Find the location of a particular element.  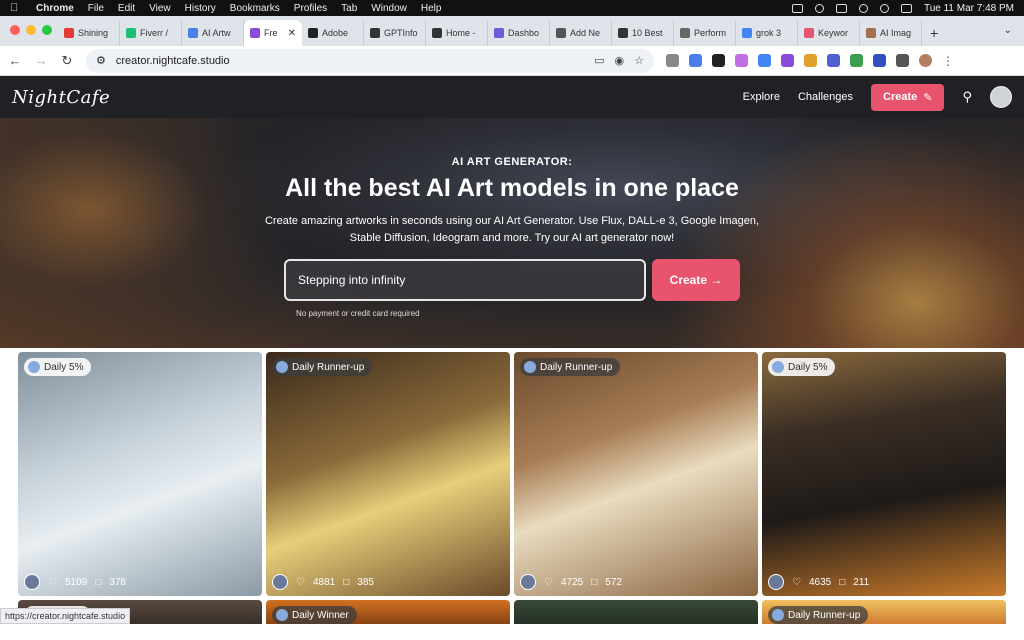

search-icon is located at coordinates (884, 8).